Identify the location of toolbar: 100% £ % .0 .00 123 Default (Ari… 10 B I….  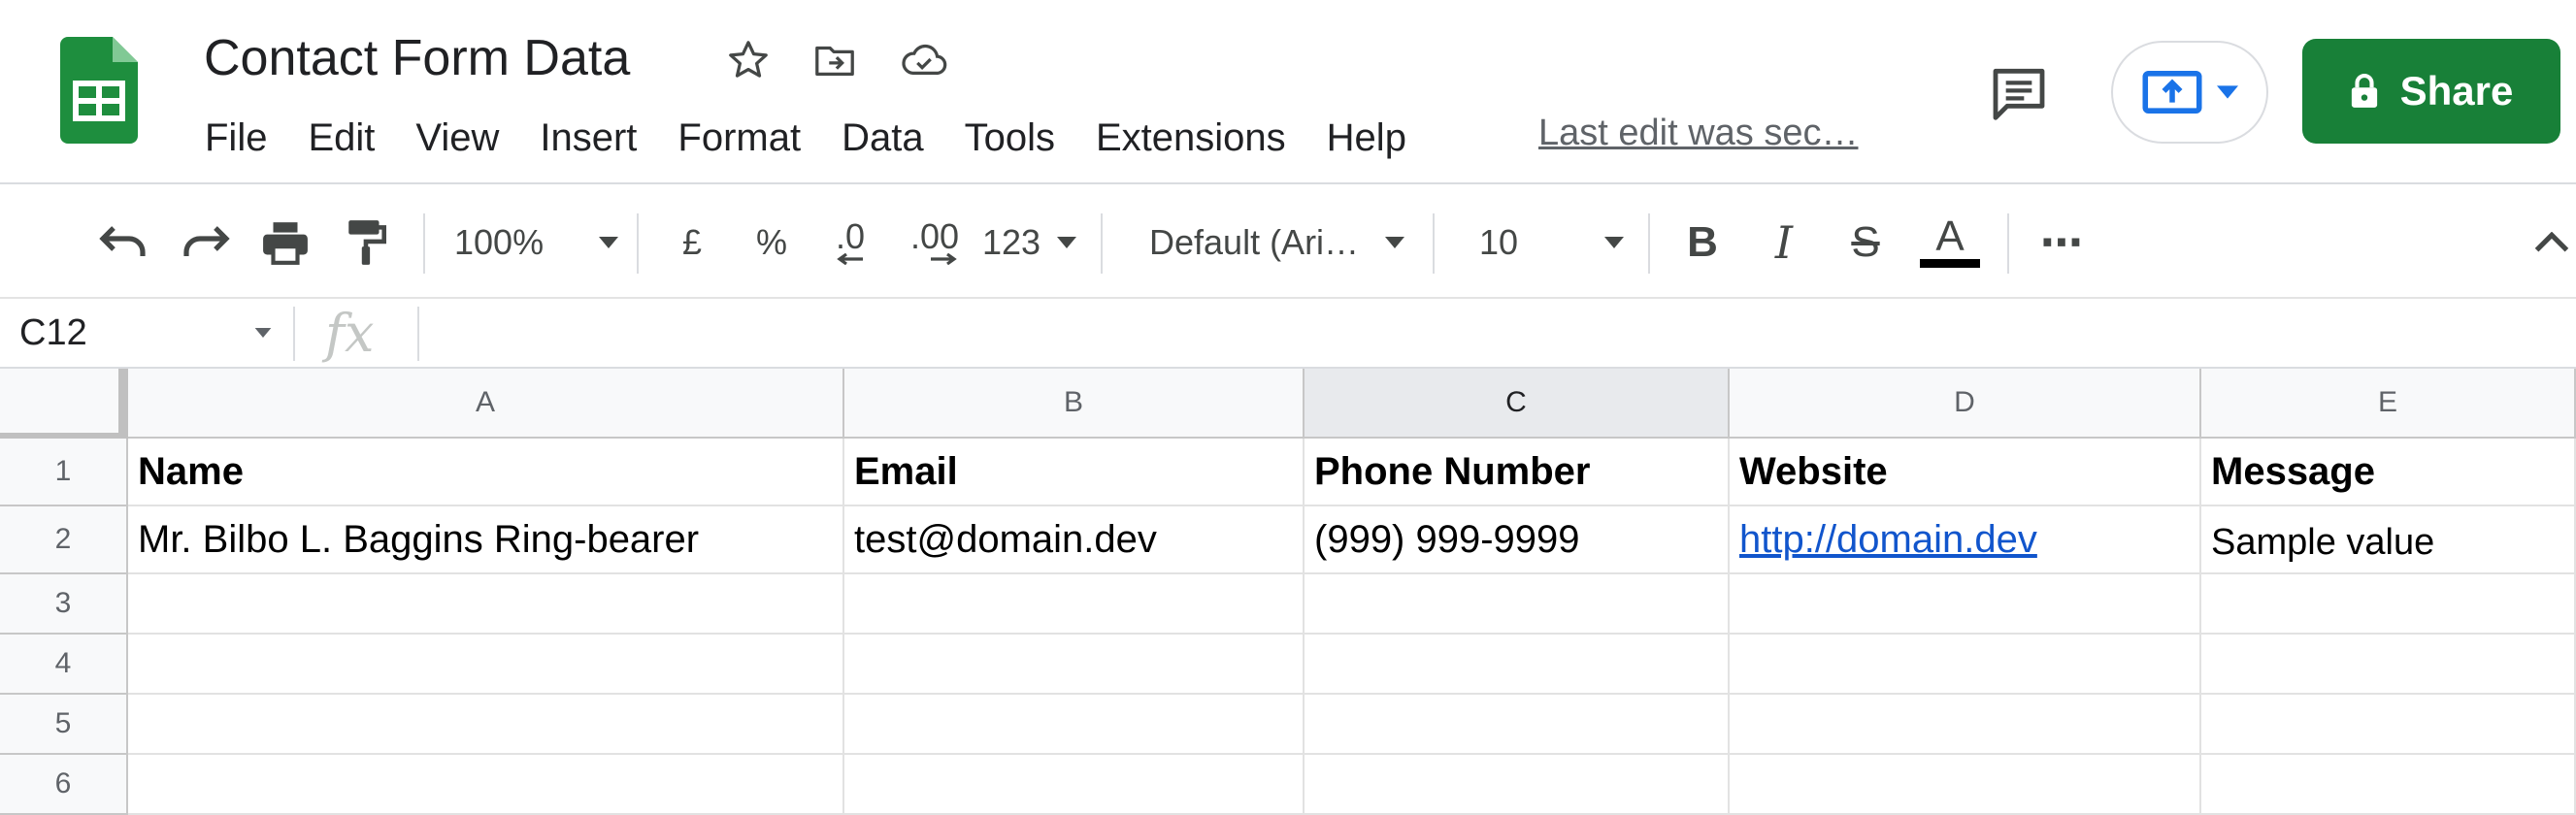
(1288, 243).